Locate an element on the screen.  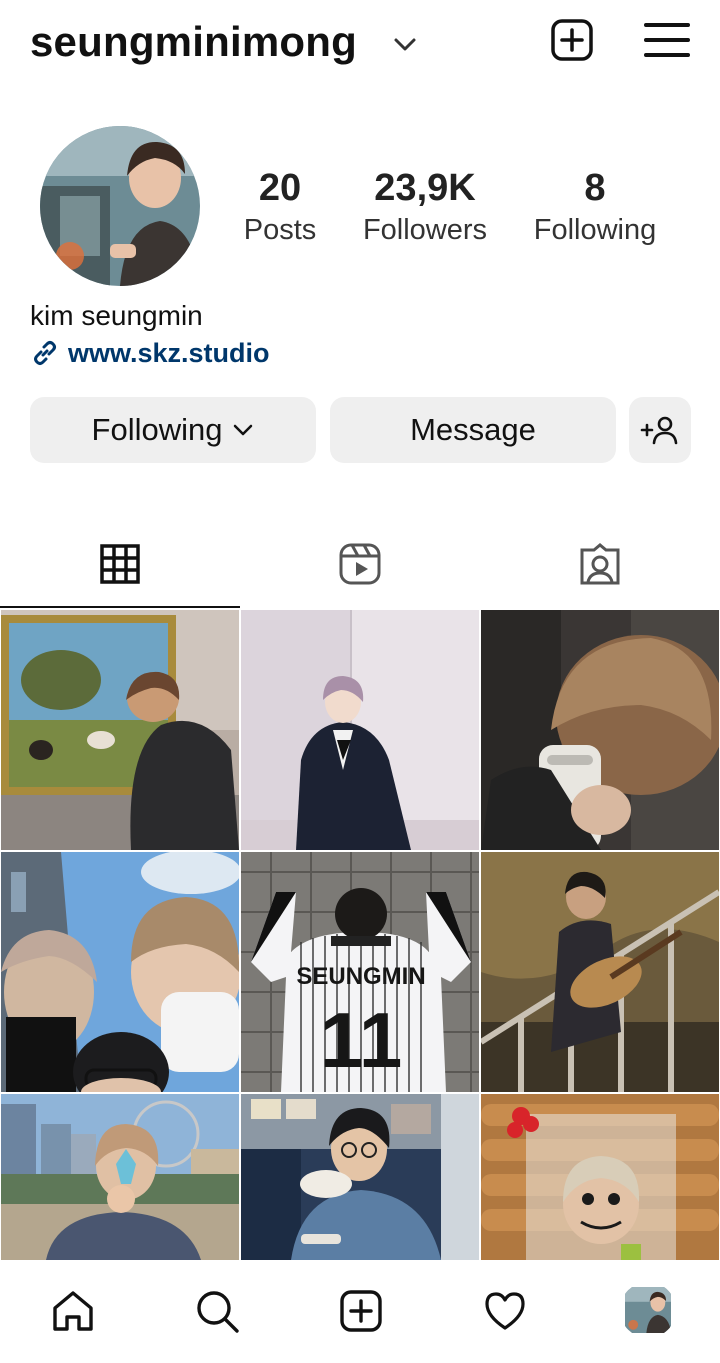
create-post-icon is located at coordinates (572, 40).